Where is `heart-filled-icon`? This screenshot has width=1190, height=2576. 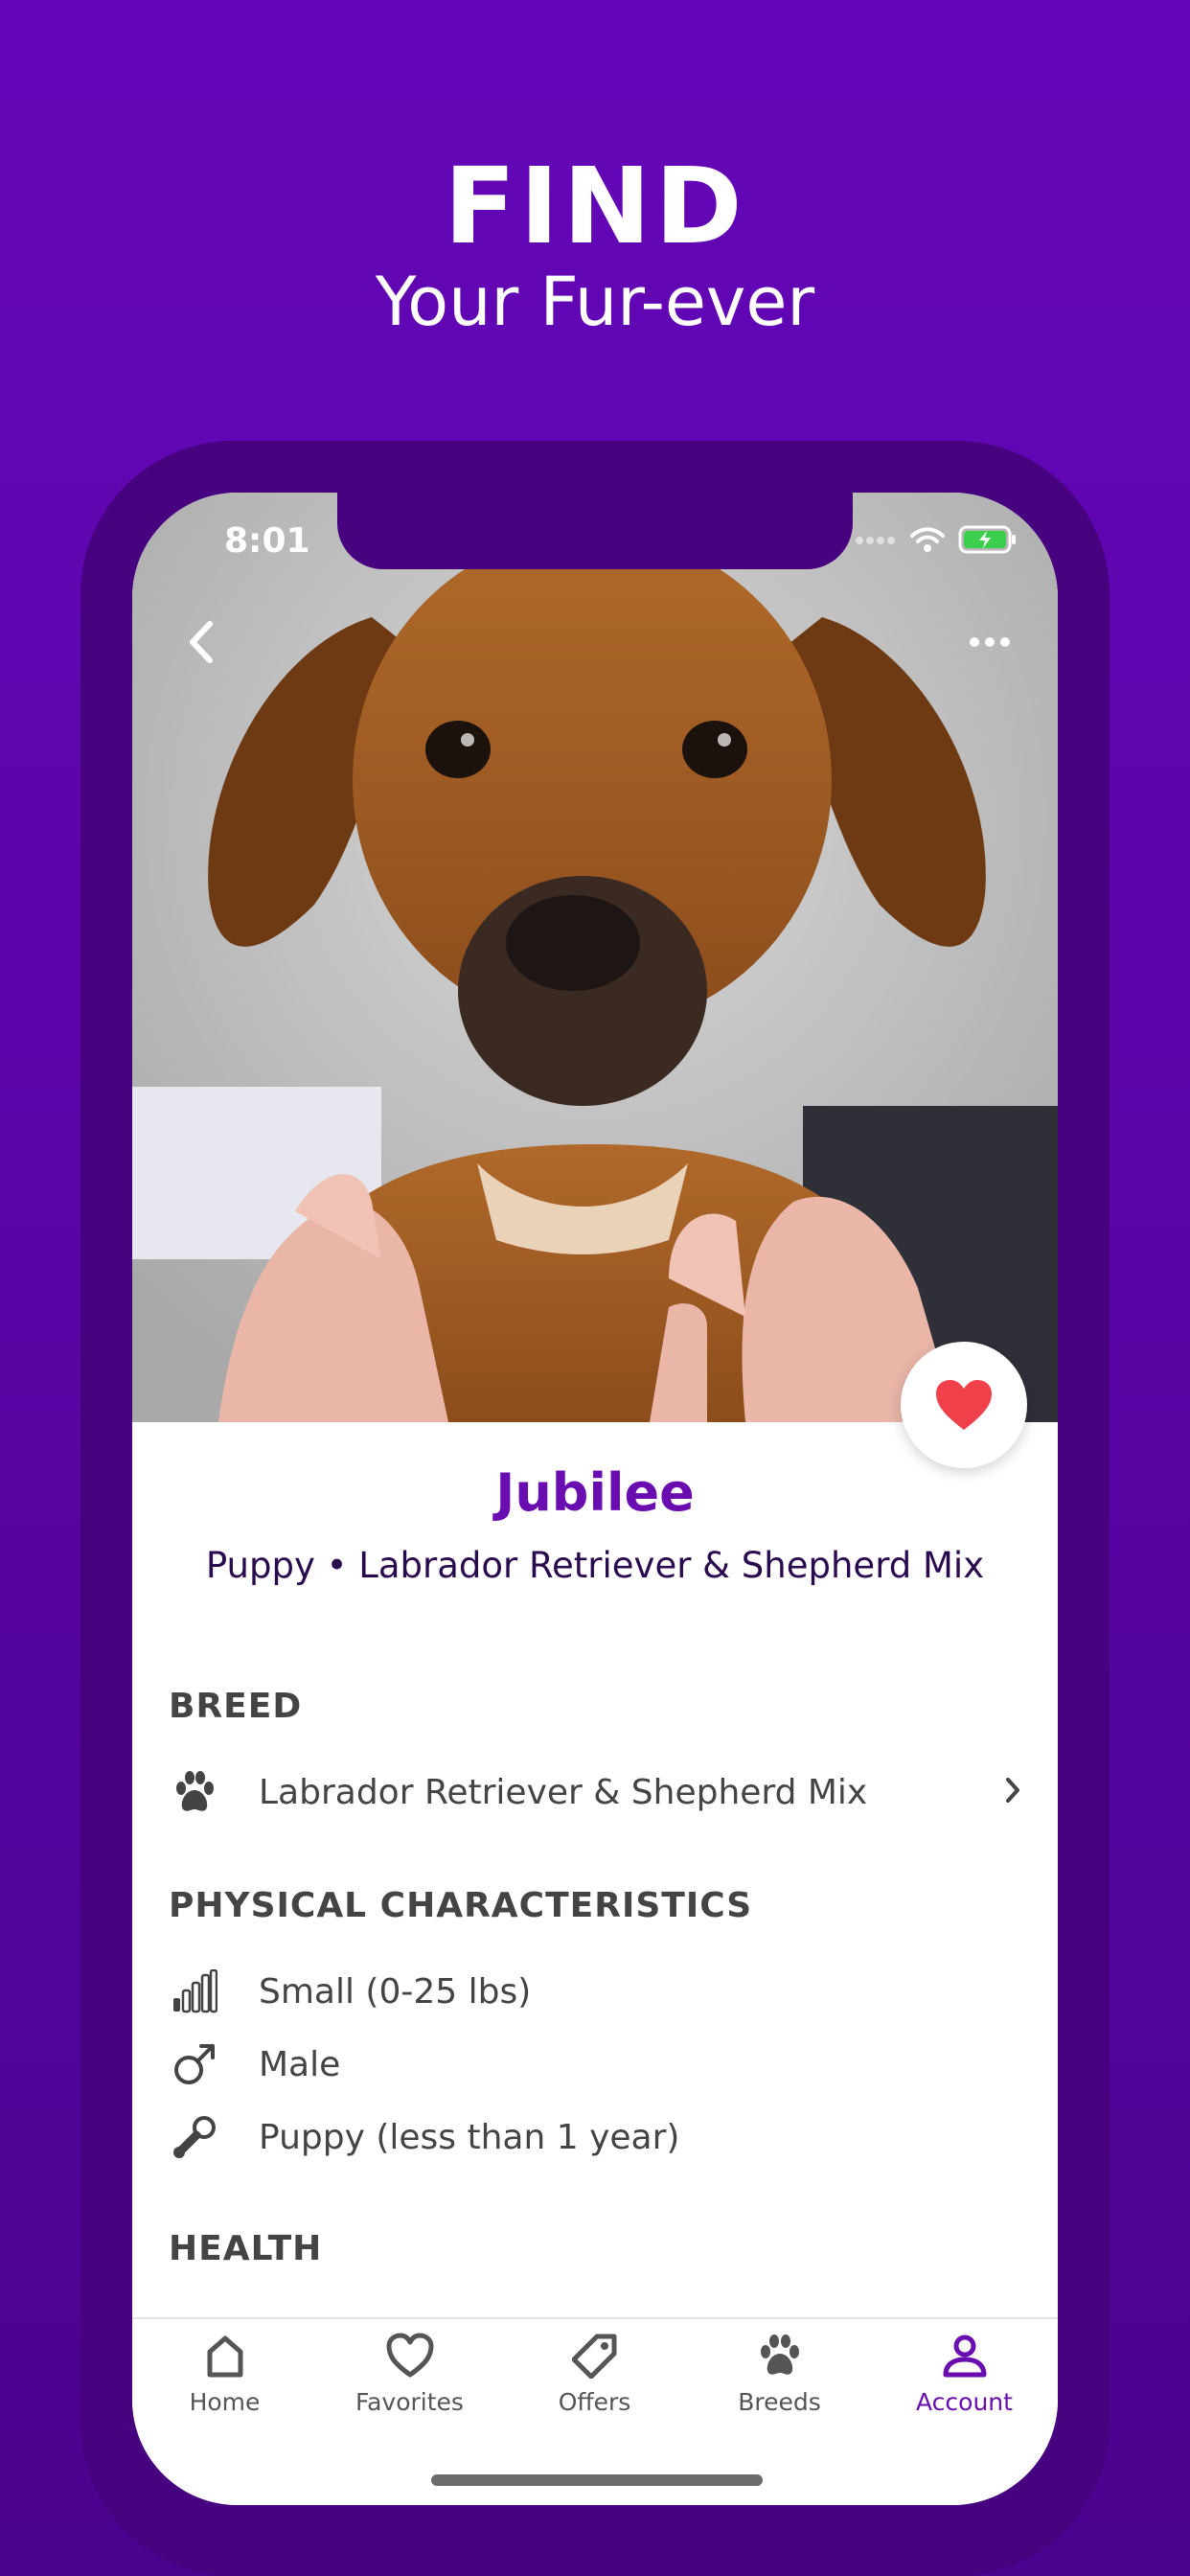
heart-filled-icon is located at coordinates (964, 1405).